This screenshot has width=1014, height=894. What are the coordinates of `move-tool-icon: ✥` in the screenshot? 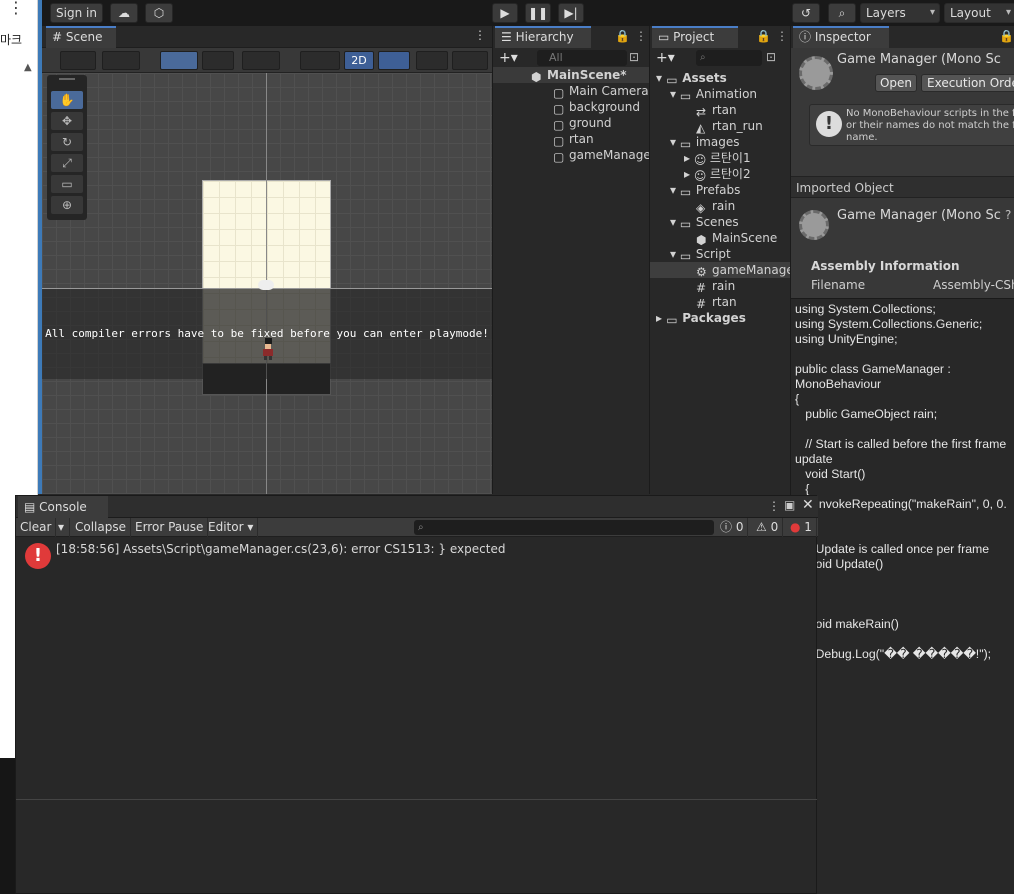 It's located at (67, 121).